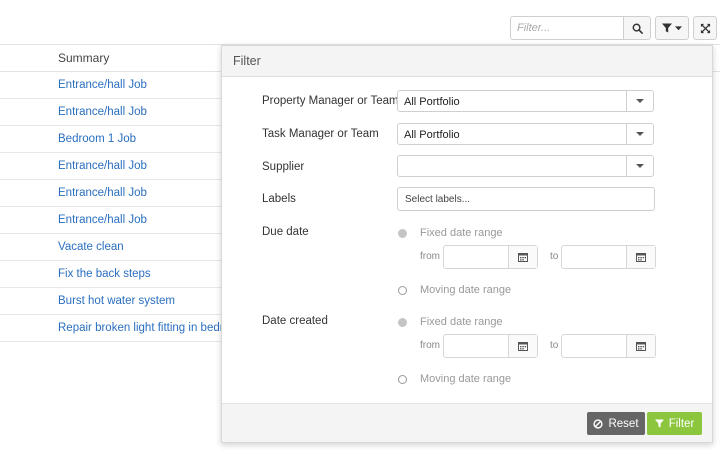  I want to click on created-fixed-range-label: Fixed date range, so click(461, 322).